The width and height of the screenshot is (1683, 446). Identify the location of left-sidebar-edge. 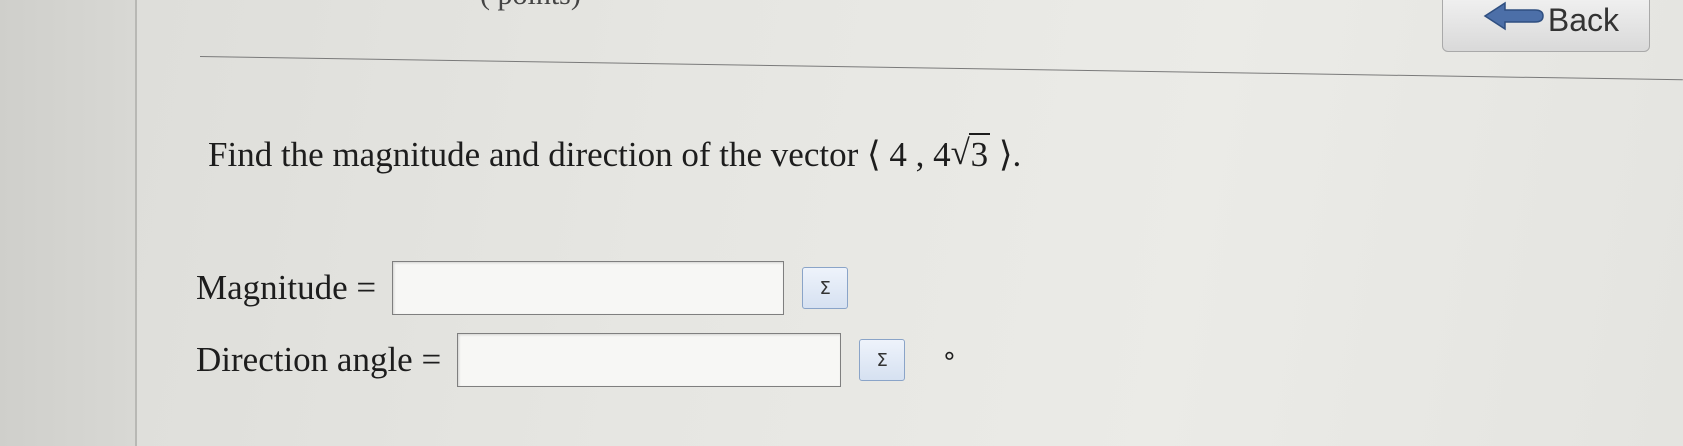
(68, 223).